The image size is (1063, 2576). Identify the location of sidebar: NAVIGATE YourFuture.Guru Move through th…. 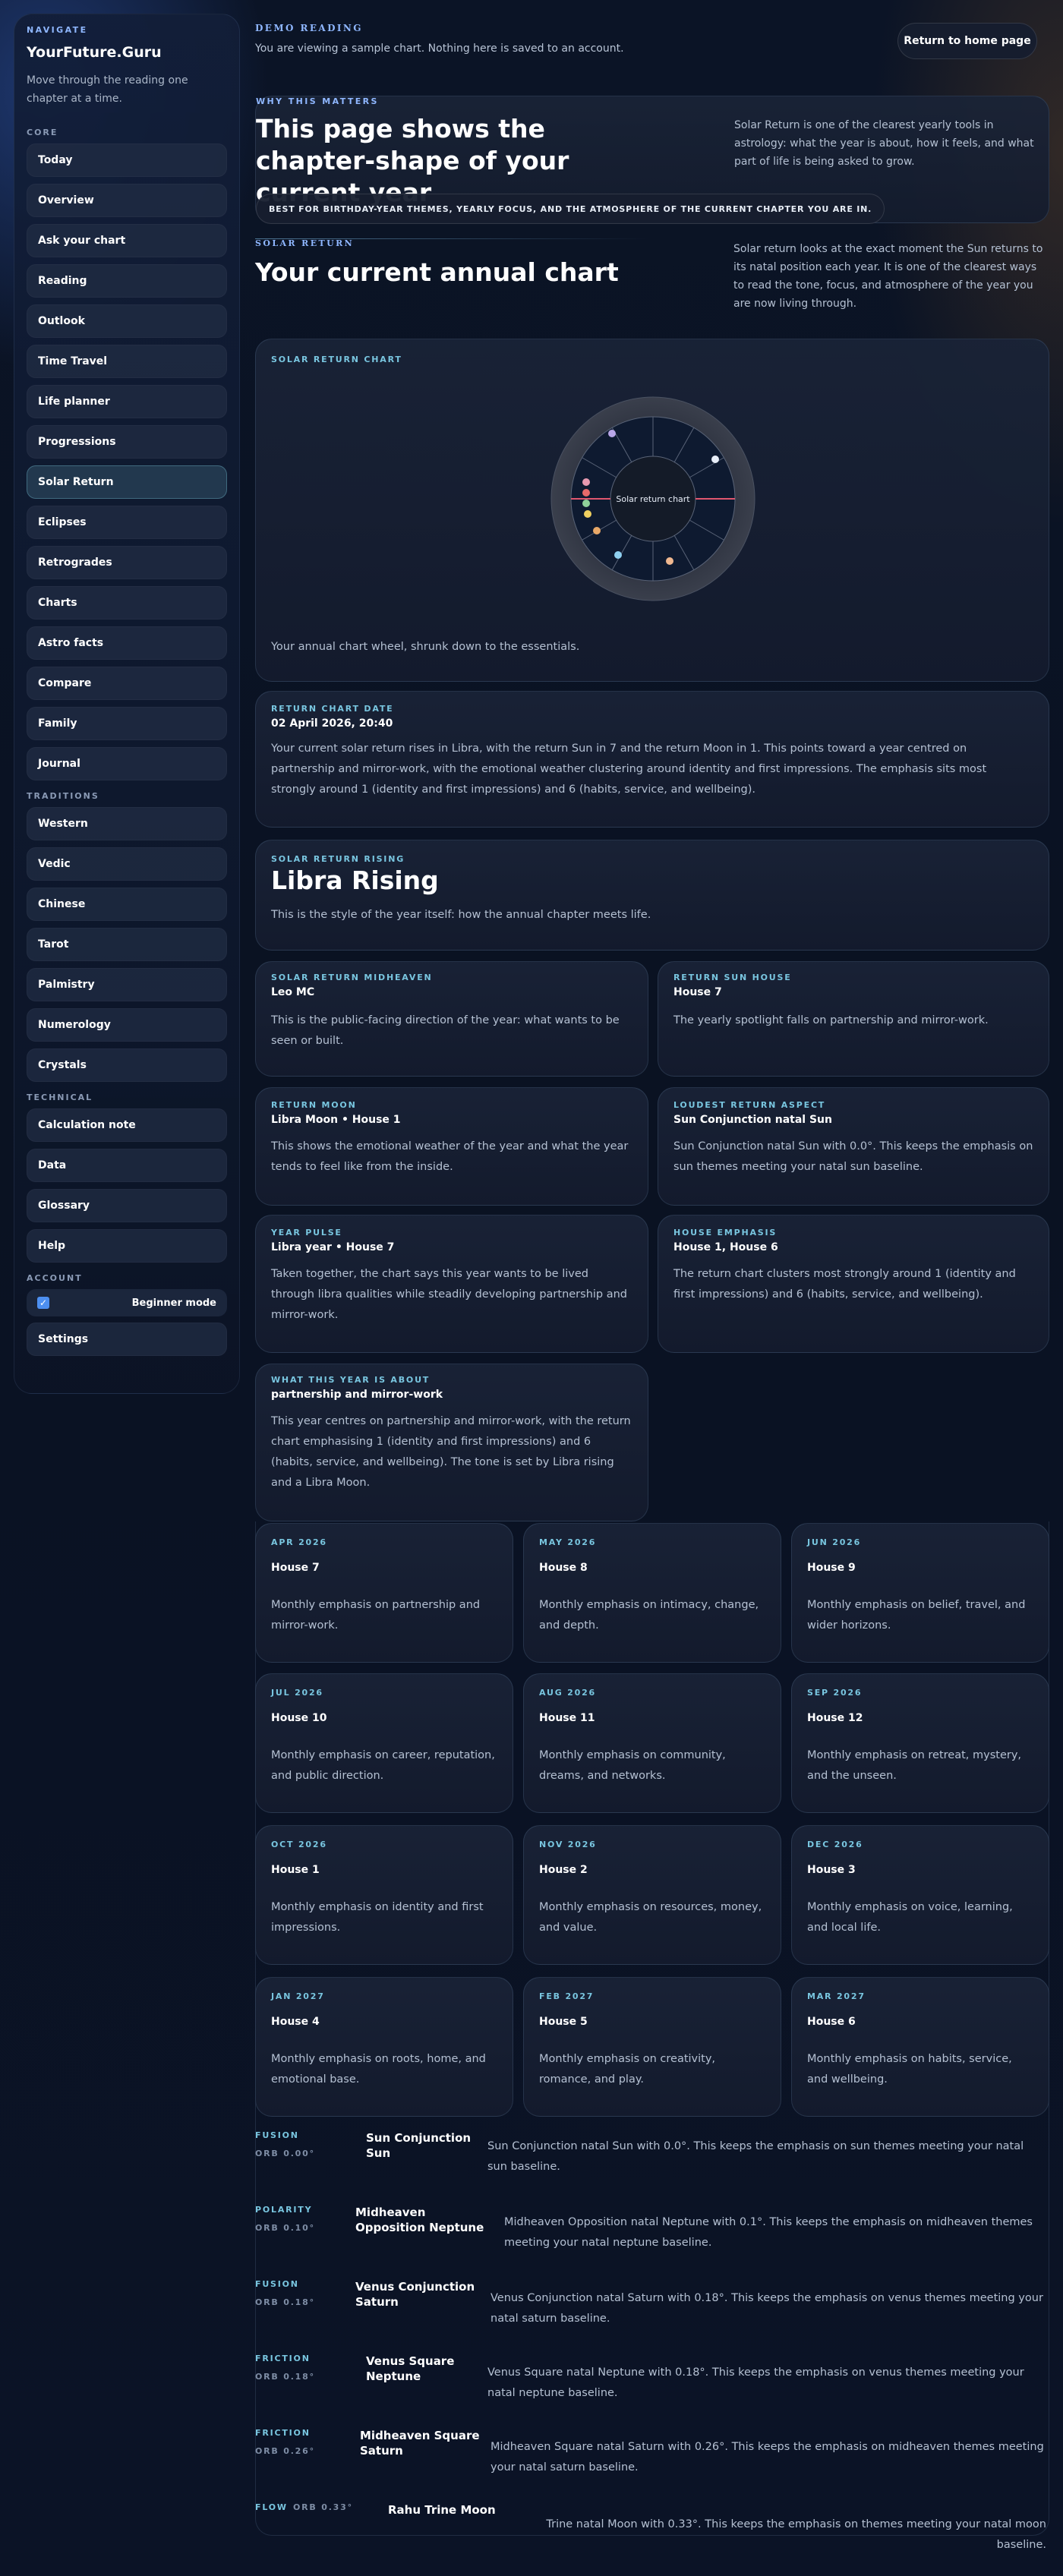
(127, 704).